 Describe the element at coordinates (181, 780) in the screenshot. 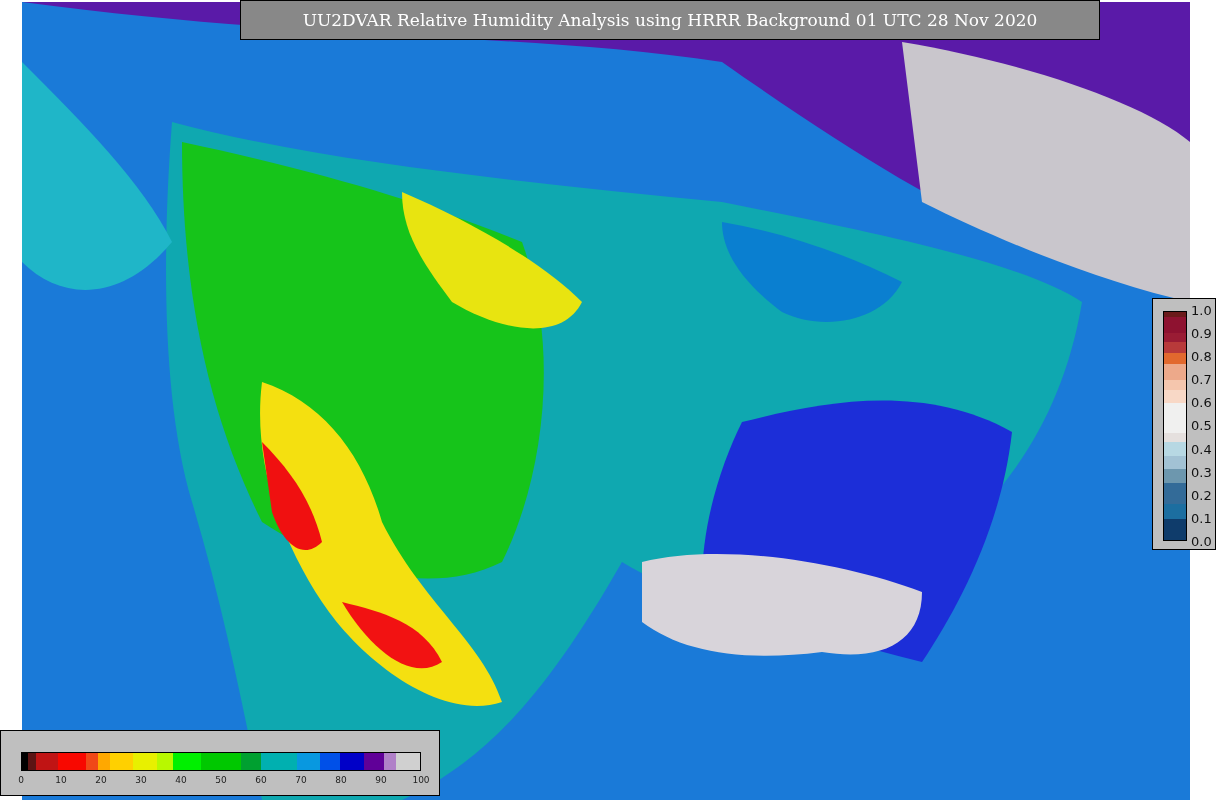

I see `legend-tick-label: 40` at that location.